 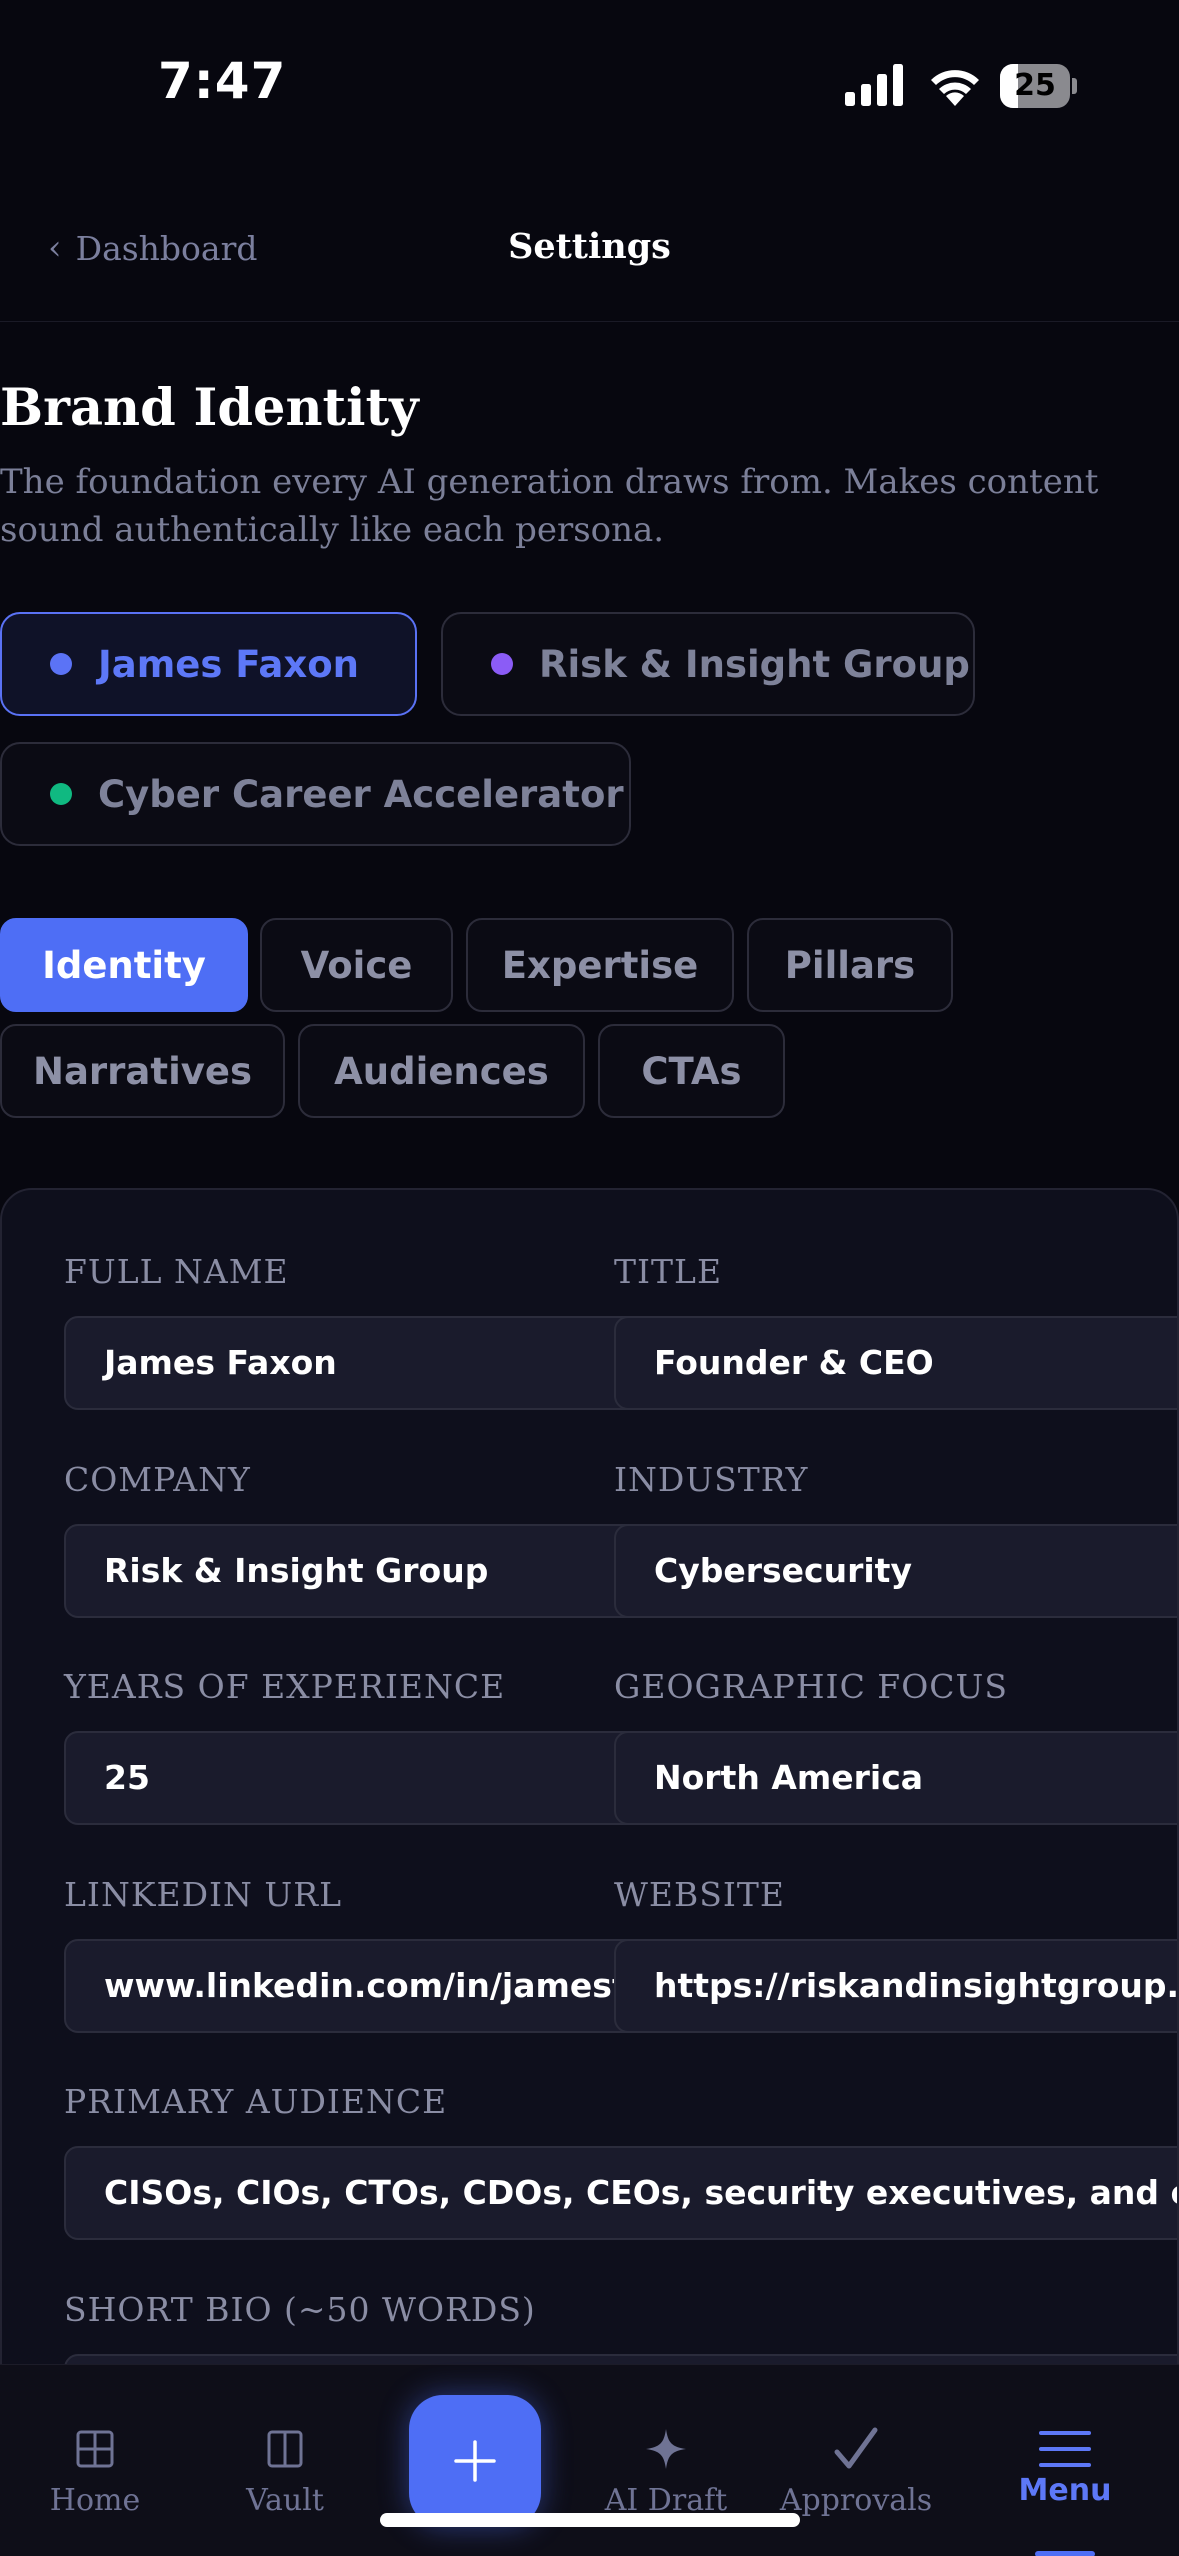 What do you see at coordinates (354, 1778) in the screenshot?
I see `years-experience-field: 25` at bounding box center [354, 1778].